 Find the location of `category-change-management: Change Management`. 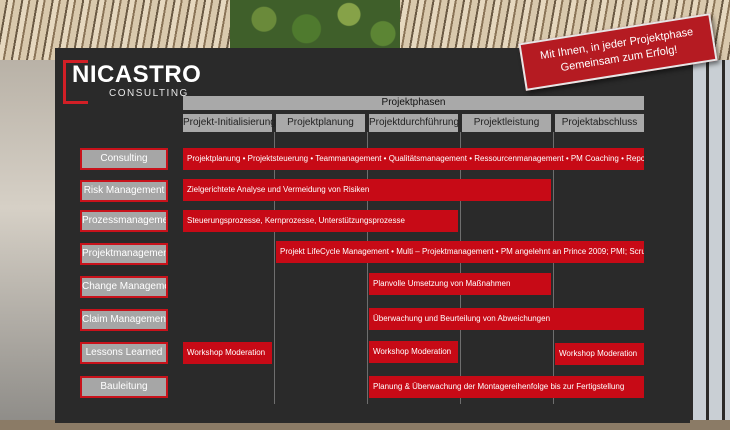

category-change-management: Change Management is located at coordinates (124, 287).